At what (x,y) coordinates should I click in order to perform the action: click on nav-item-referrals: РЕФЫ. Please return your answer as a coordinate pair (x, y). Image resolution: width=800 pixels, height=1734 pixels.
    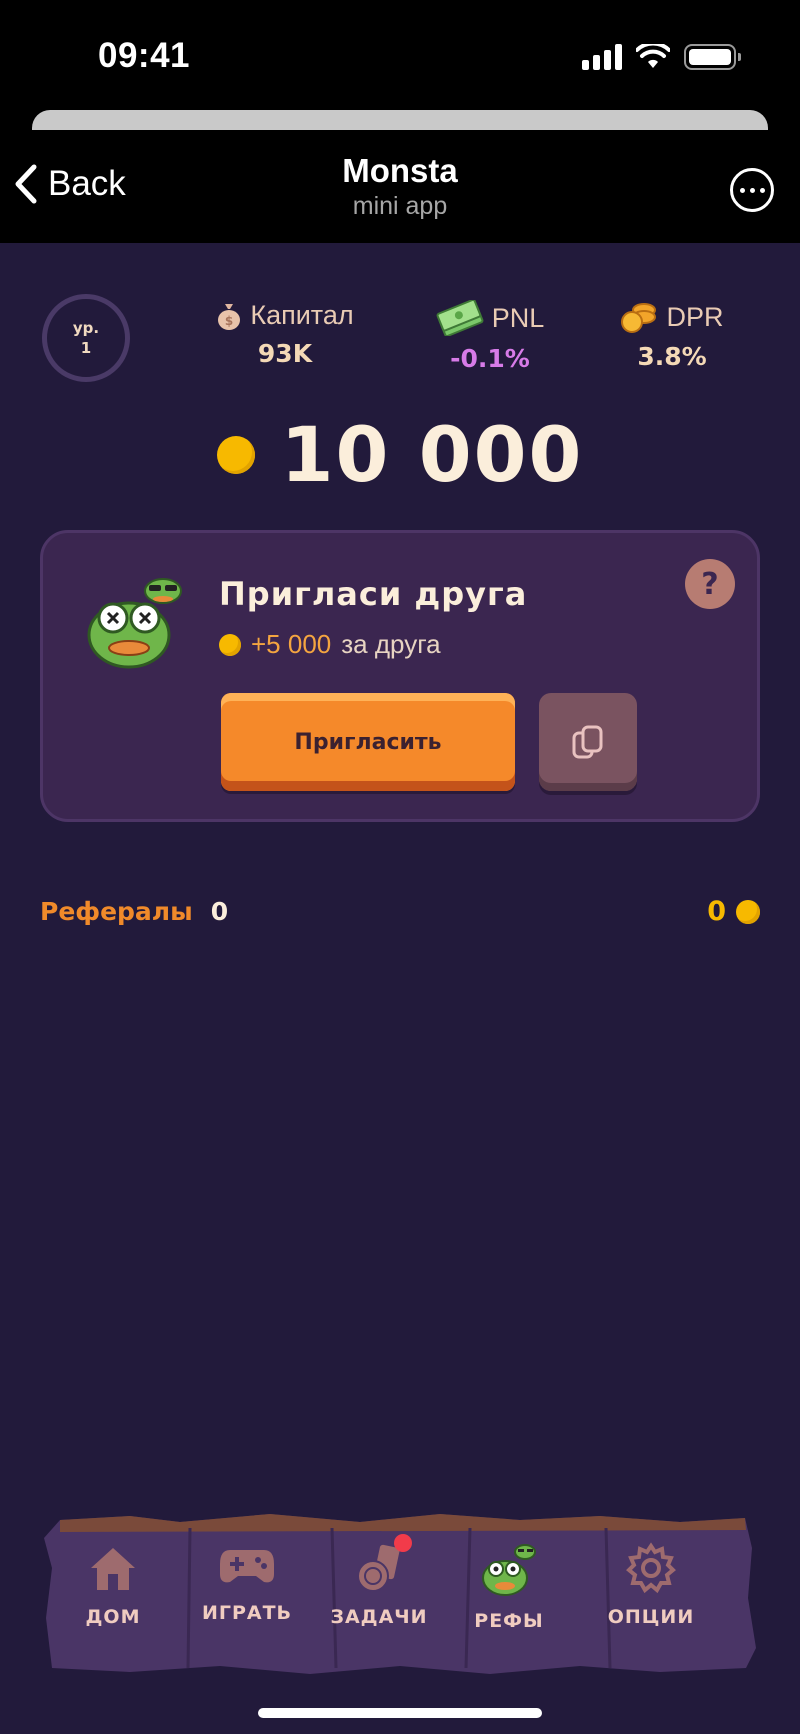
    Looking at the image, I should click on (509, 1602).